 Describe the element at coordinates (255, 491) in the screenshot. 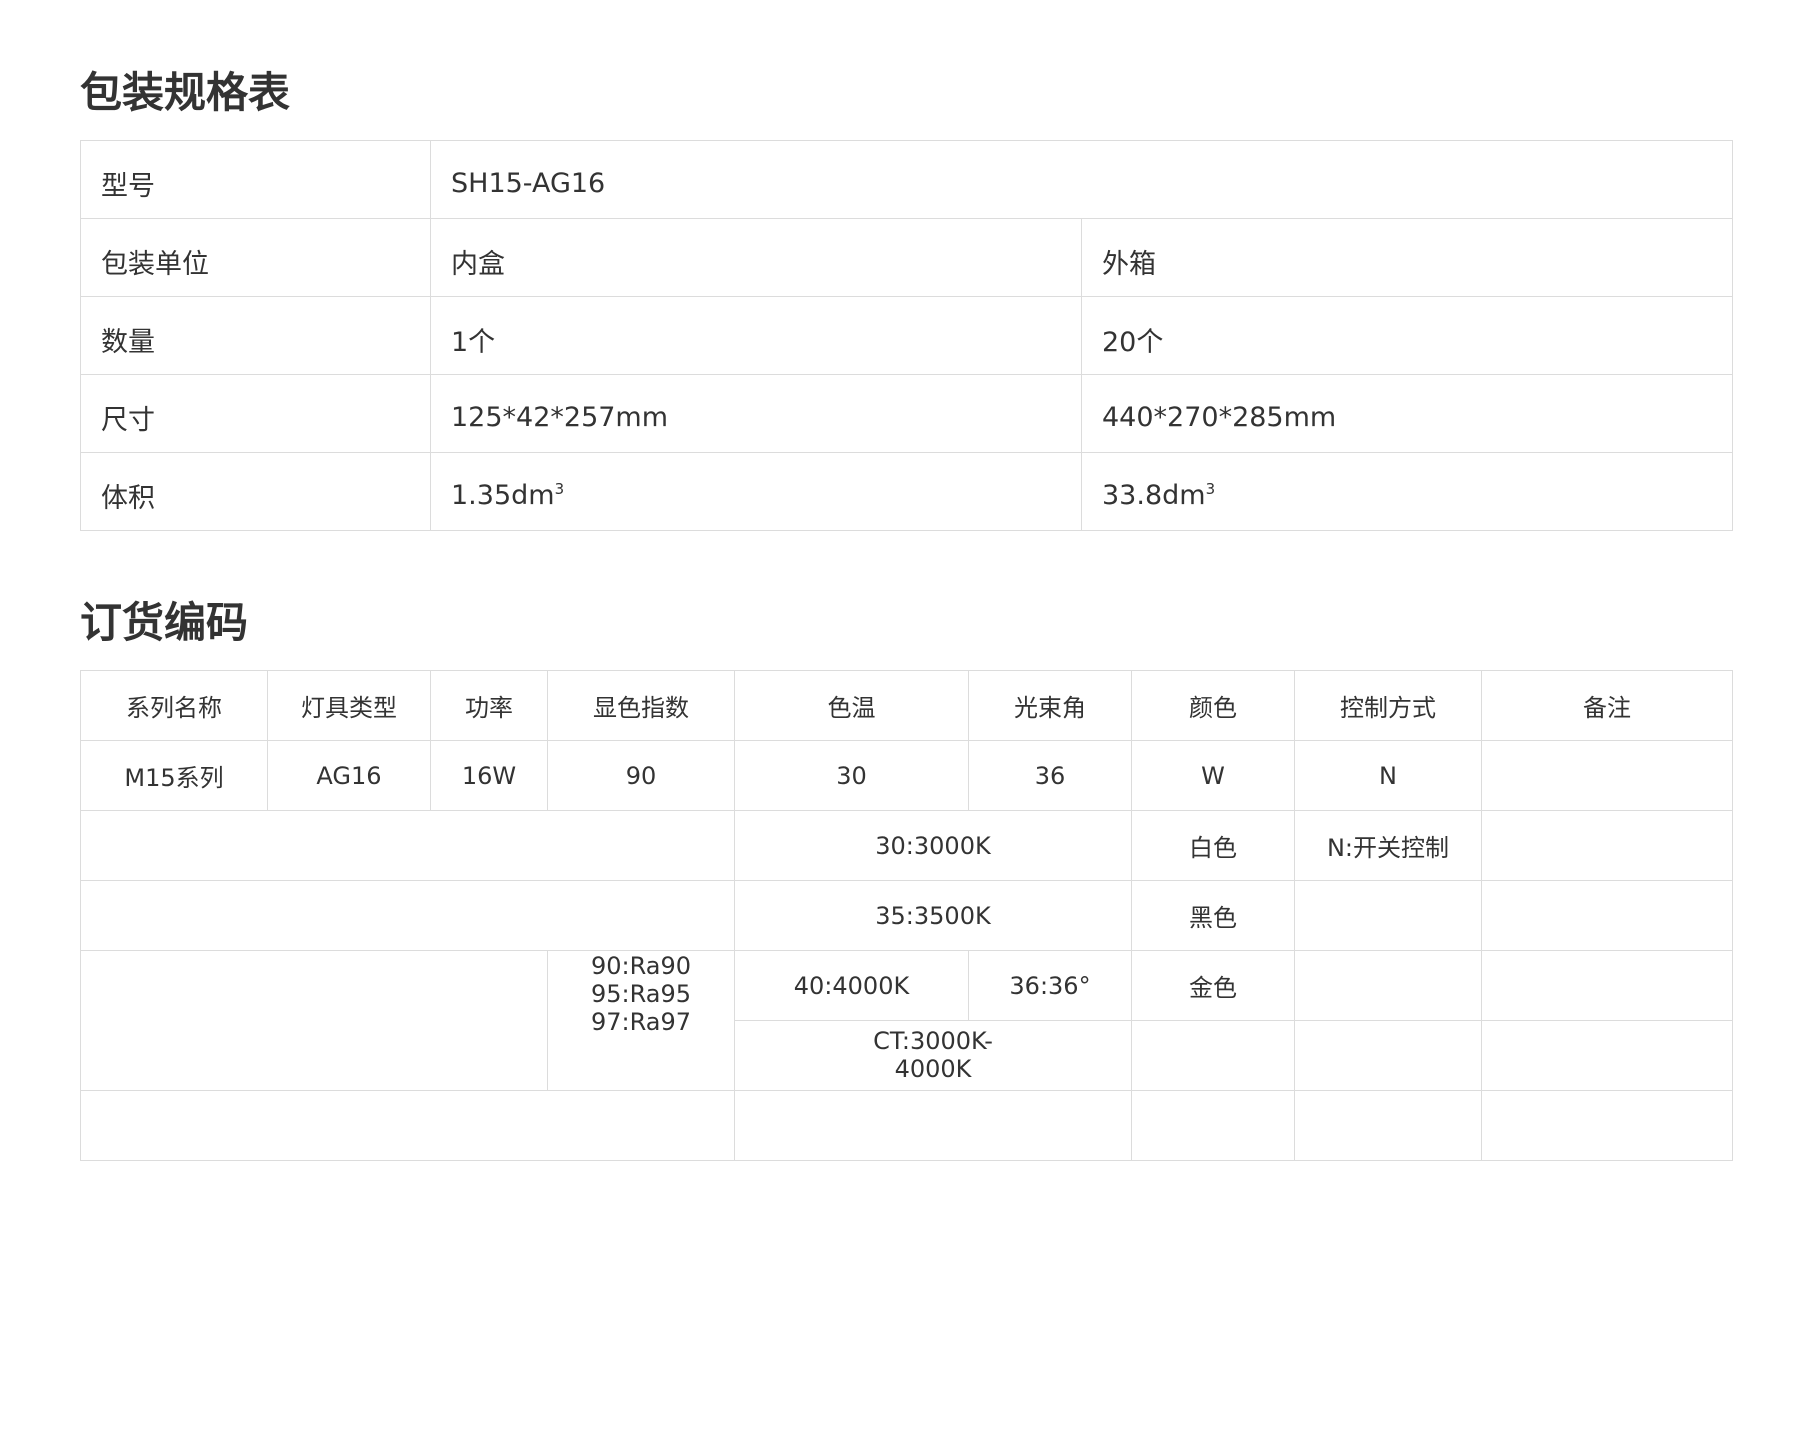

I see `volume-label: 体积` at that location.